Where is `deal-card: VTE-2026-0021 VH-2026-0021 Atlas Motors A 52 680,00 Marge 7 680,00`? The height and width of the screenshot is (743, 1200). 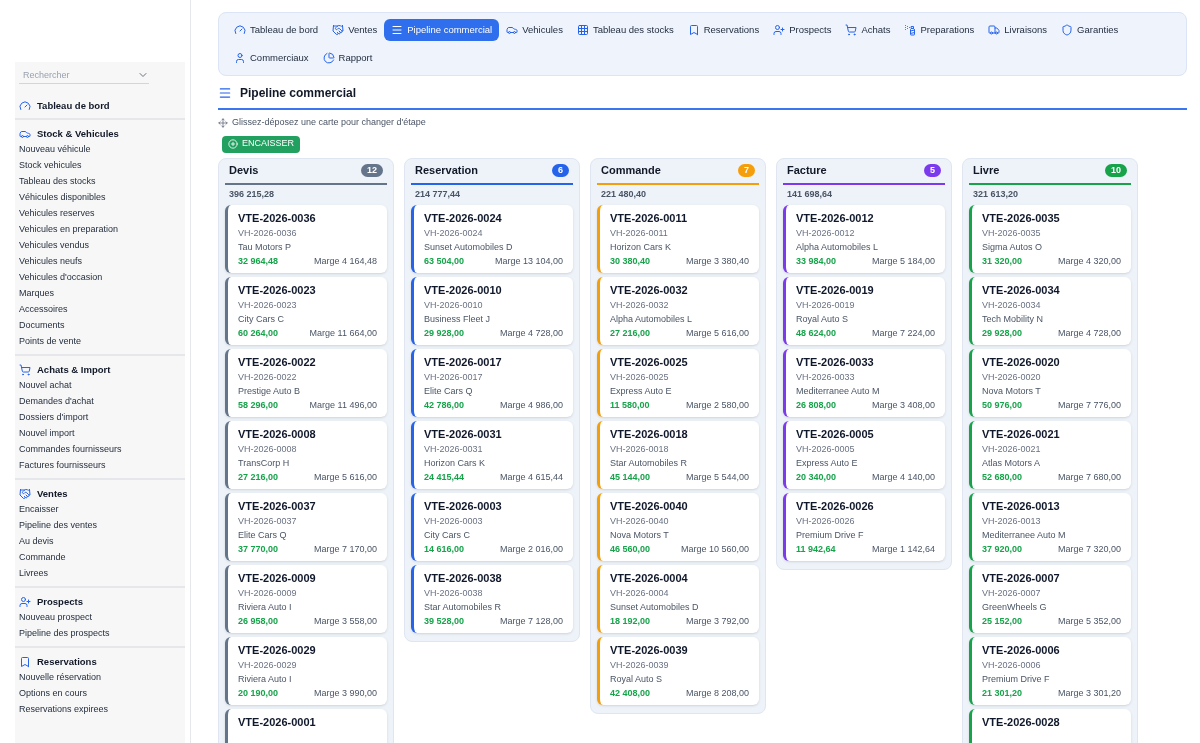 deal-card: VTE-2026-0021 VH-2026-0021 Atlas Motors A 52 680,00 Marge 7 680,00 is located at coordinates (1050, 454).